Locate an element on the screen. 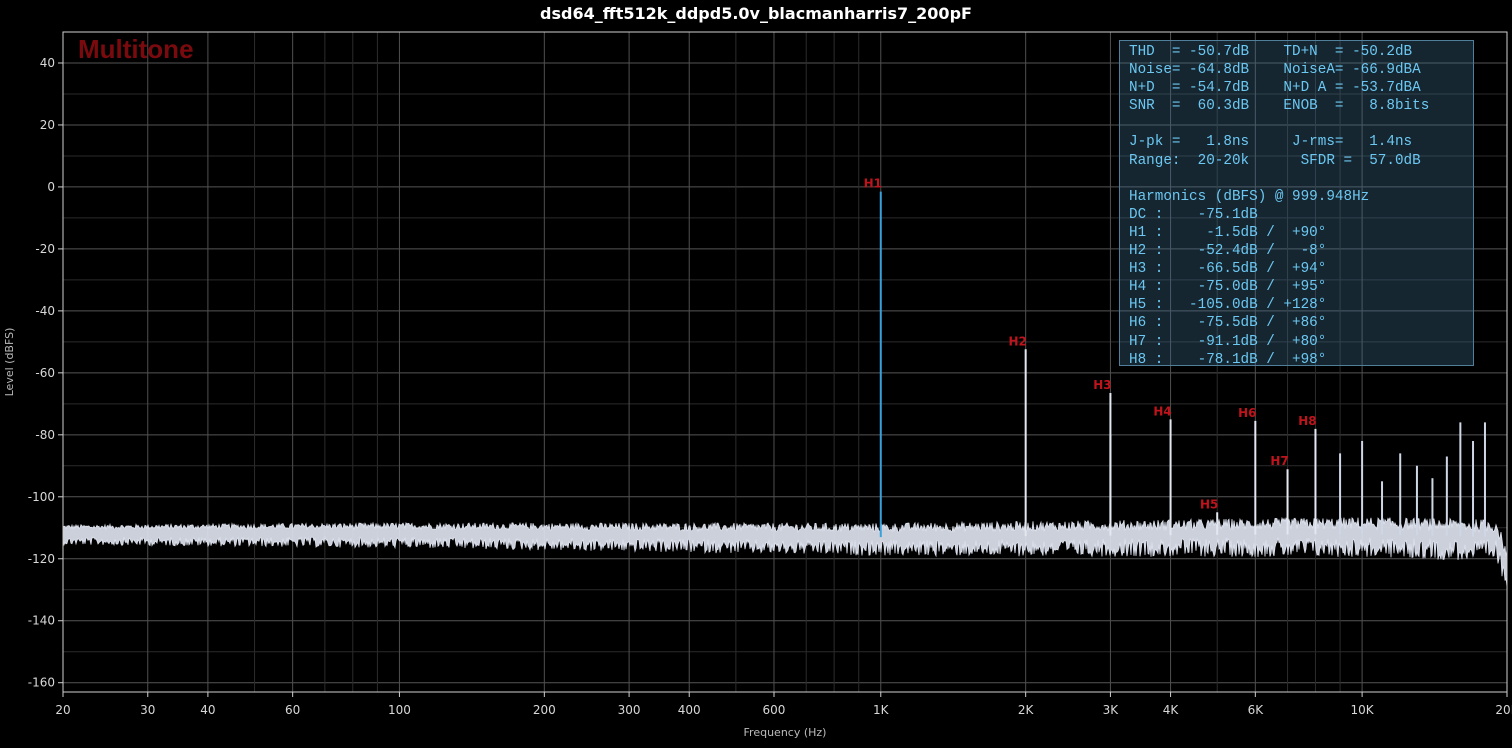 The height and width of the screenshot is (748, 1512). x-tick-label: 200 is located at coordinates (544, 710).